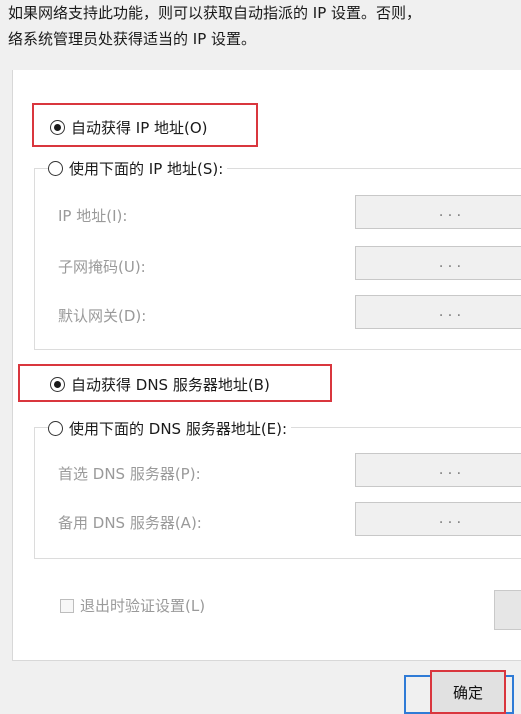  Describe the element at coordinates (139, 128) in the screenshot. I see `auto-ip-label: 自动获得 IP 地址(O)` at that location.